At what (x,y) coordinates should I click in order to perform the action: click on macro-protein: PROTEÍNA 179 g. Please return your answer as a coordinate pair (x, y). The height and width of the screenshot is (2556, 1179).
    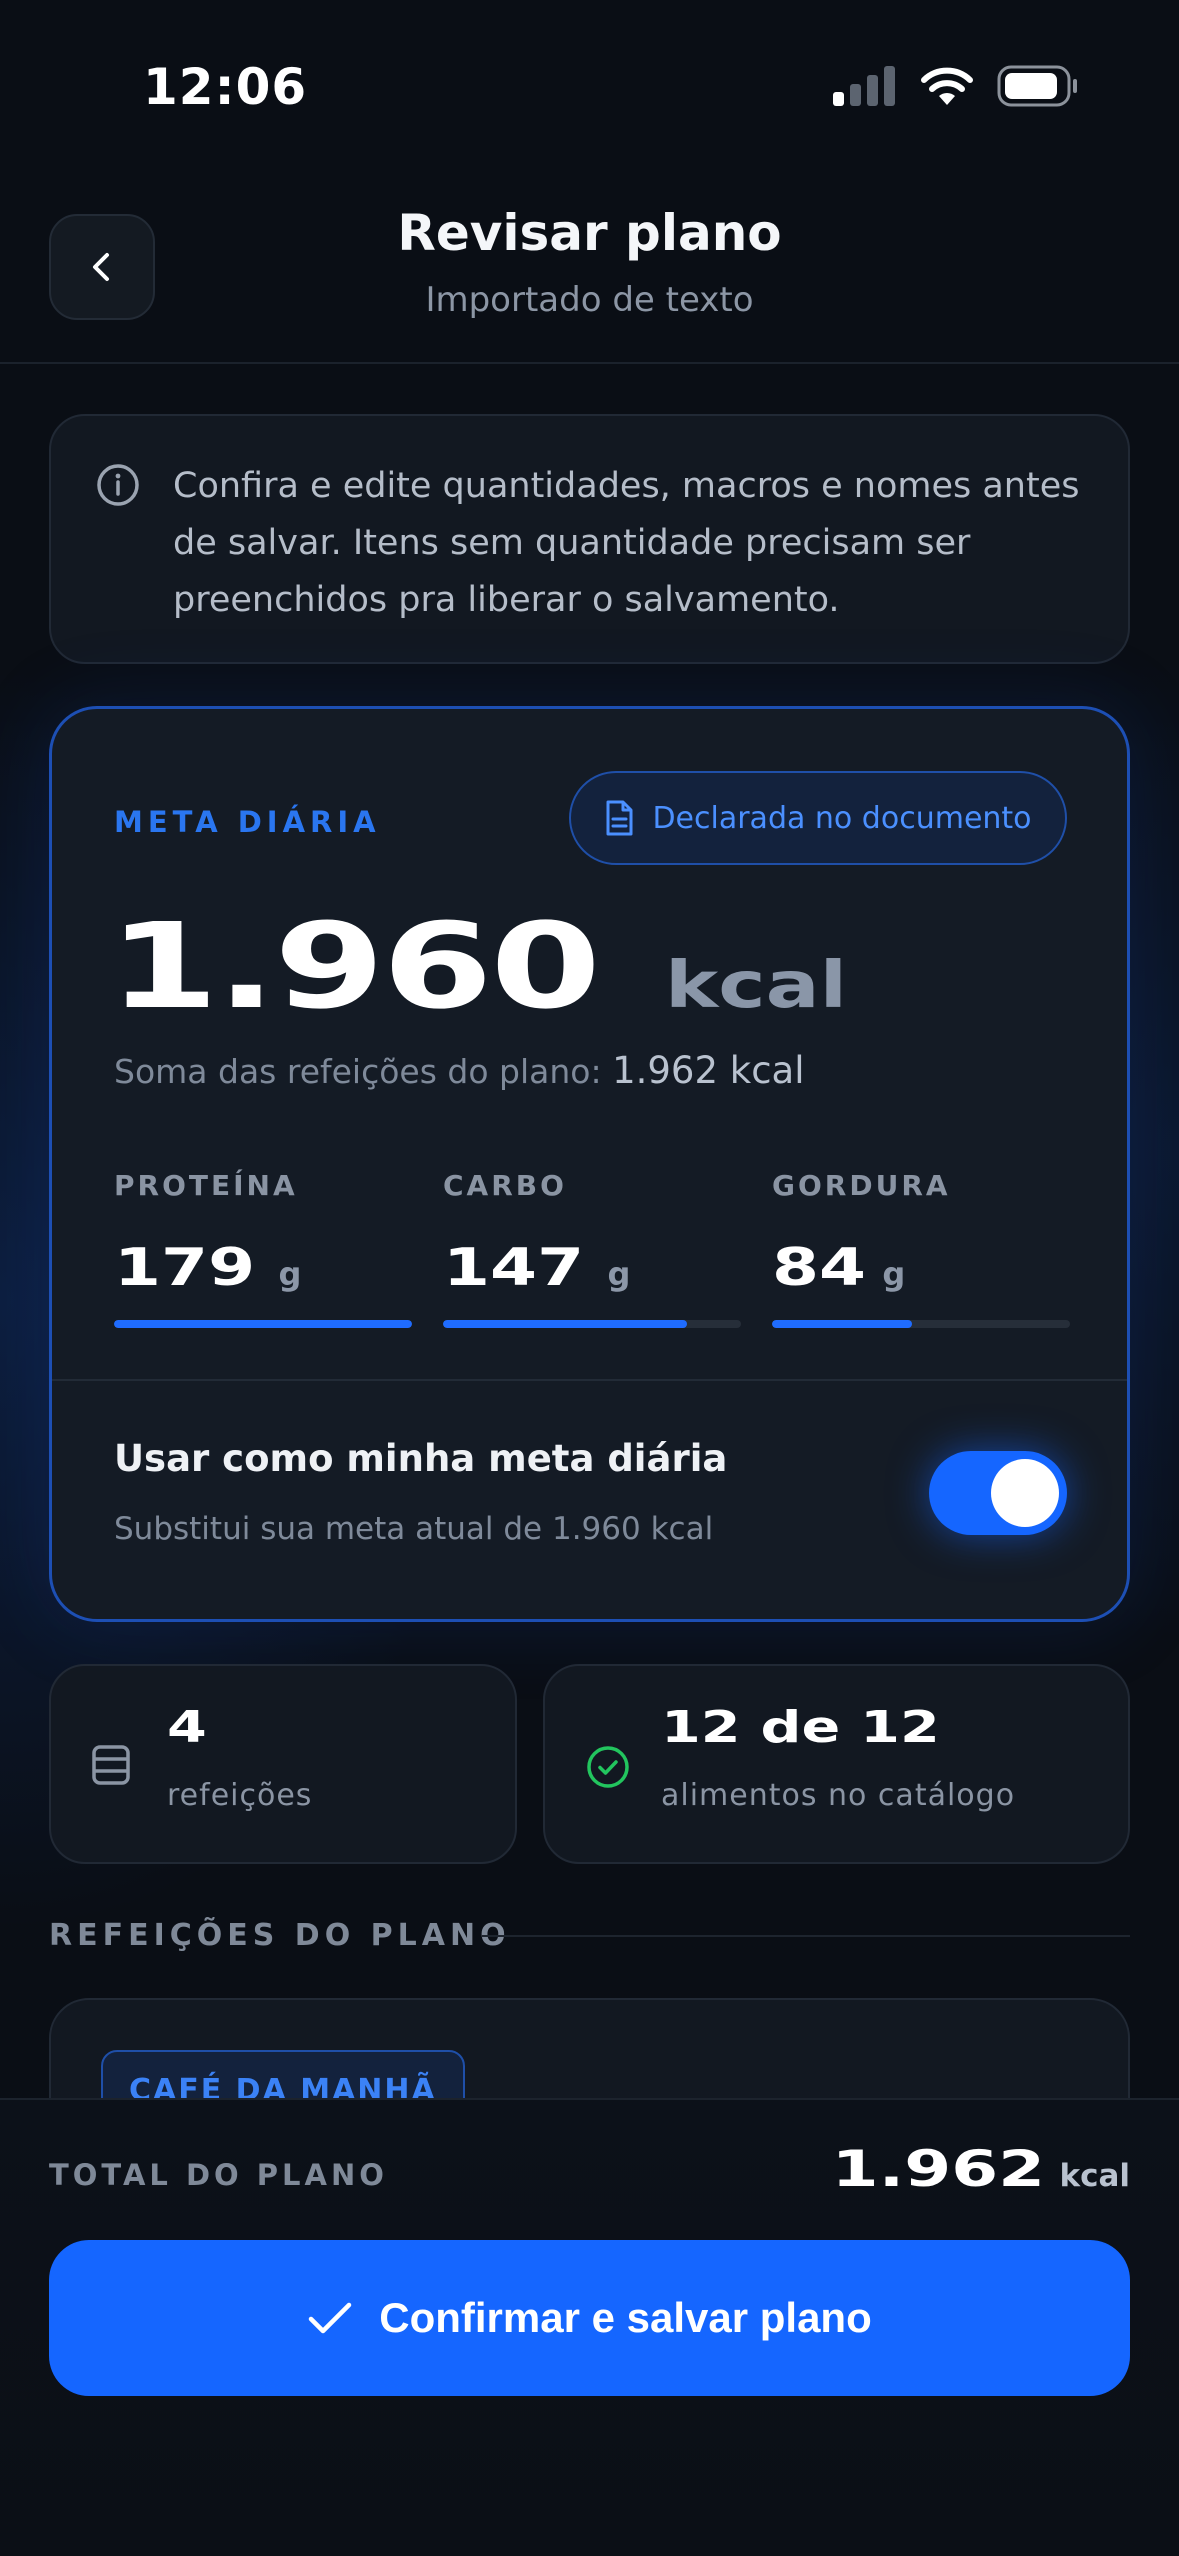
    Looking at the image, I should click on (263, 1248).